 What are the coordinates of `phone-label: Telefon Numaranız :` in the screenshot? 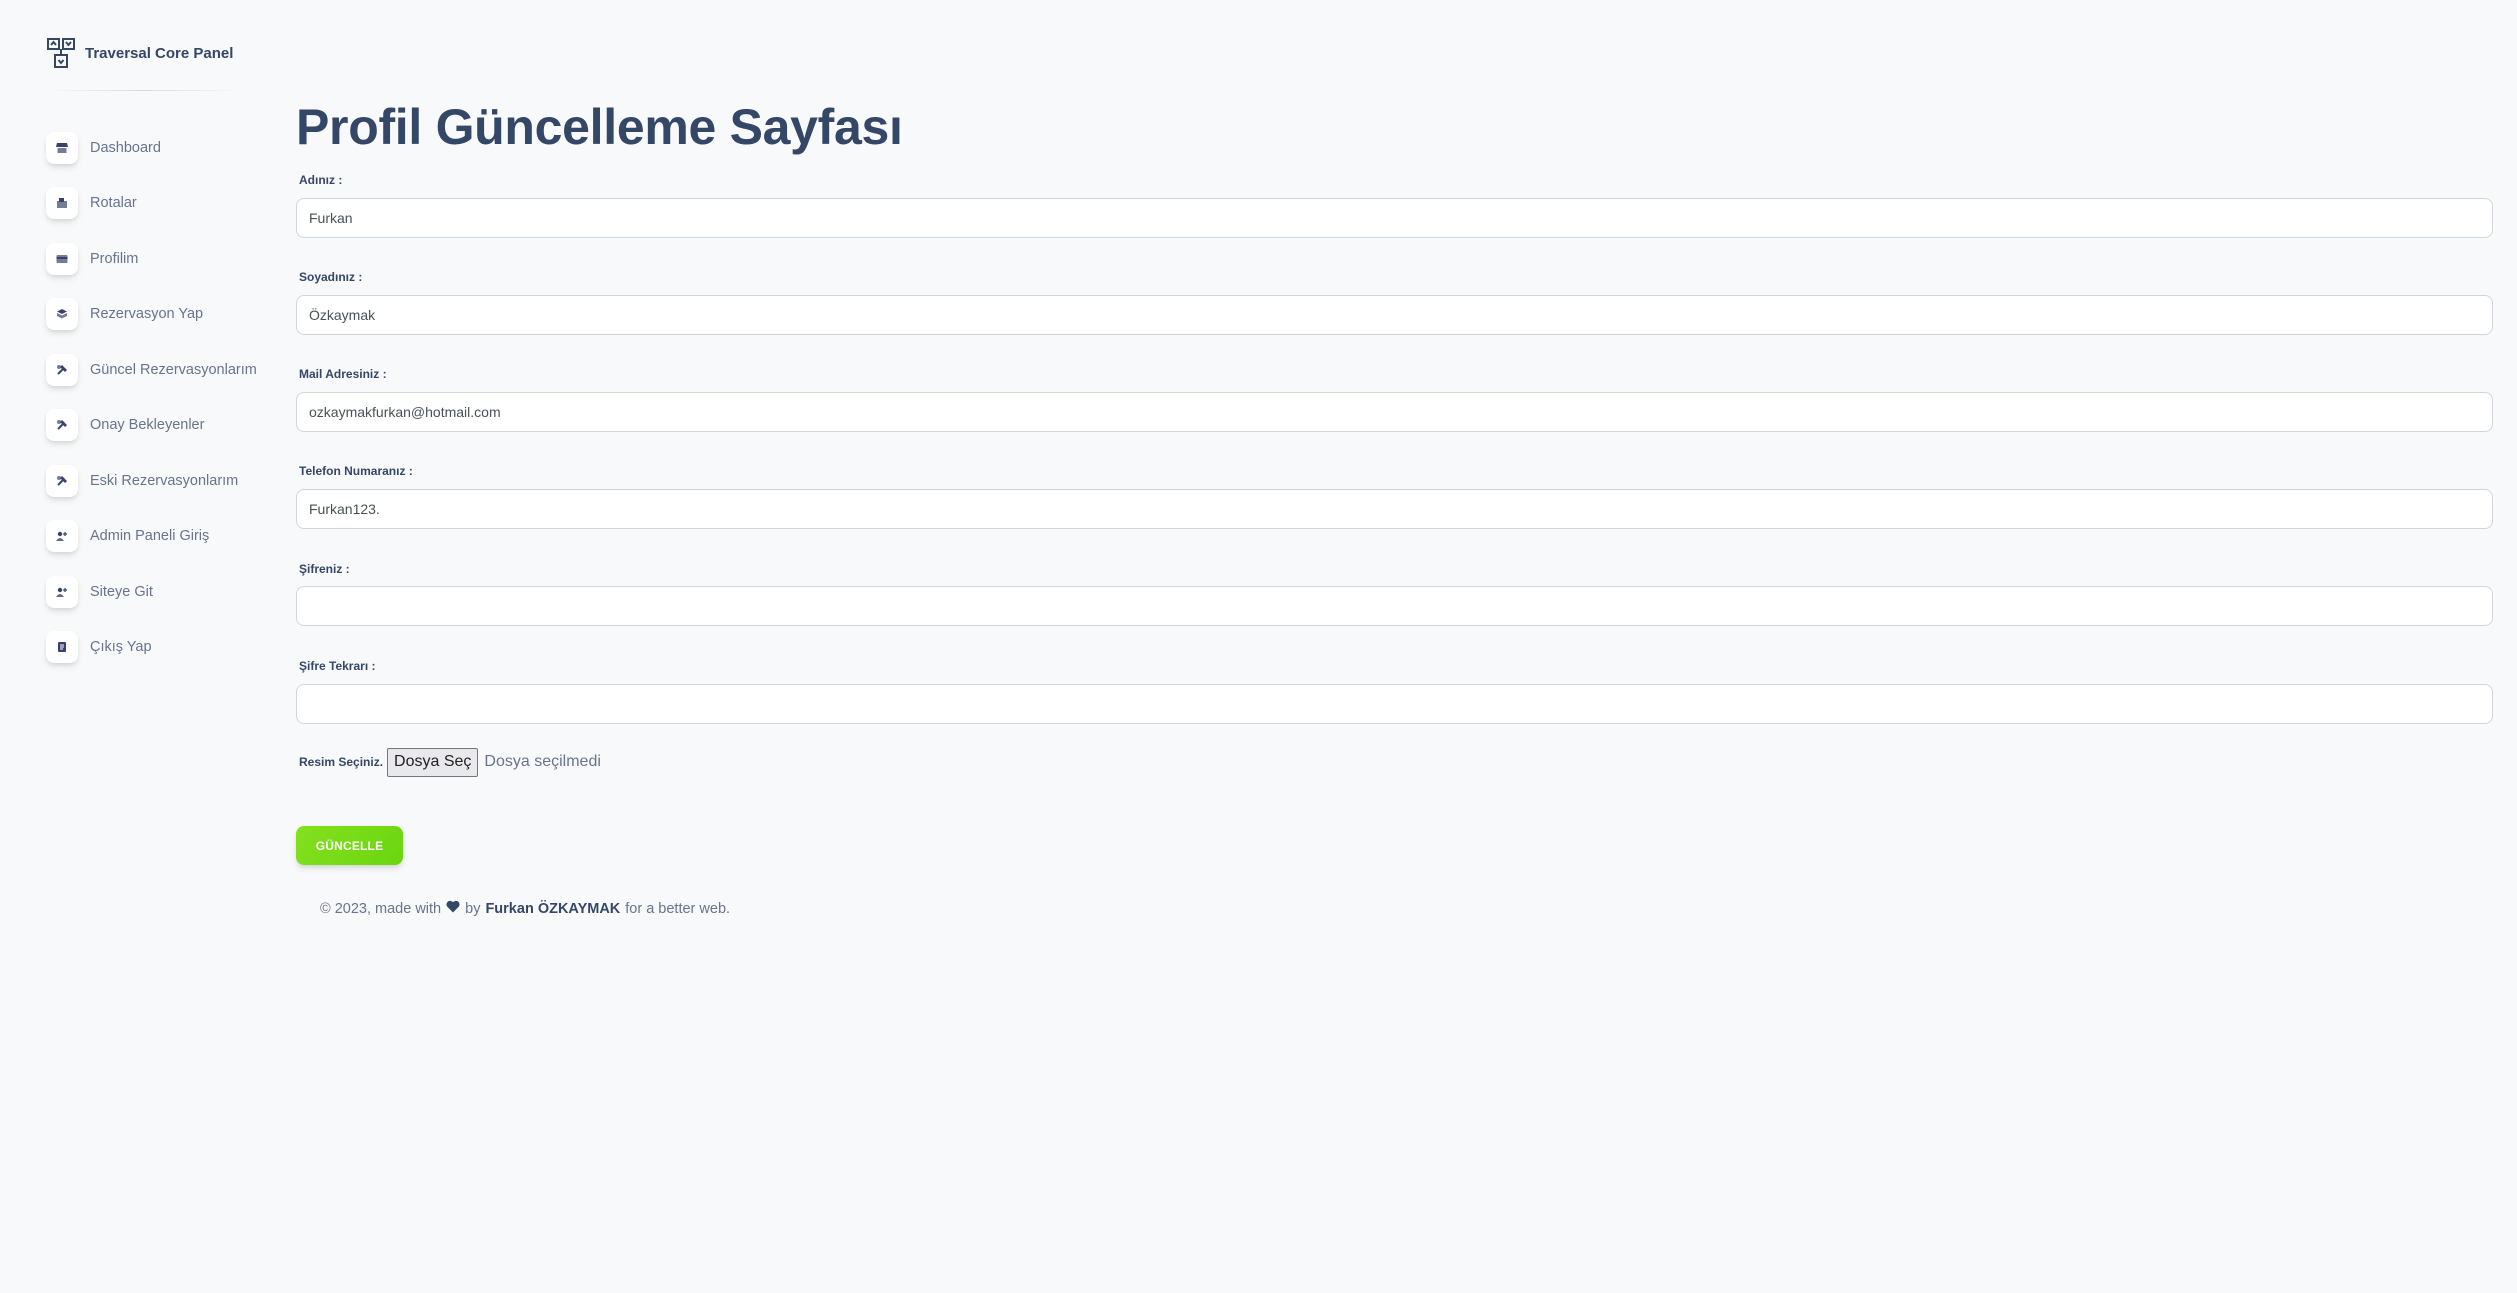 It's located at (356, 471).